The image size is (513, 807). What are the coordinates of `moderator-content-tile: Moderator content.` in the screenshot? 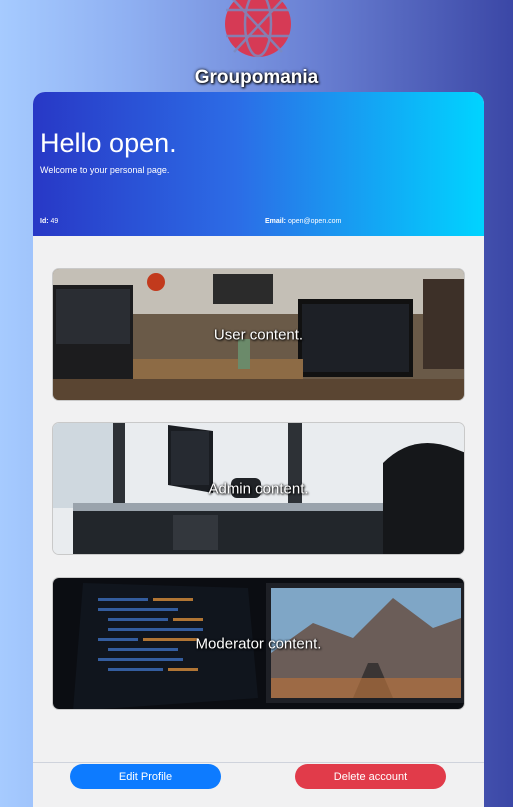 It's located at (258, 643).